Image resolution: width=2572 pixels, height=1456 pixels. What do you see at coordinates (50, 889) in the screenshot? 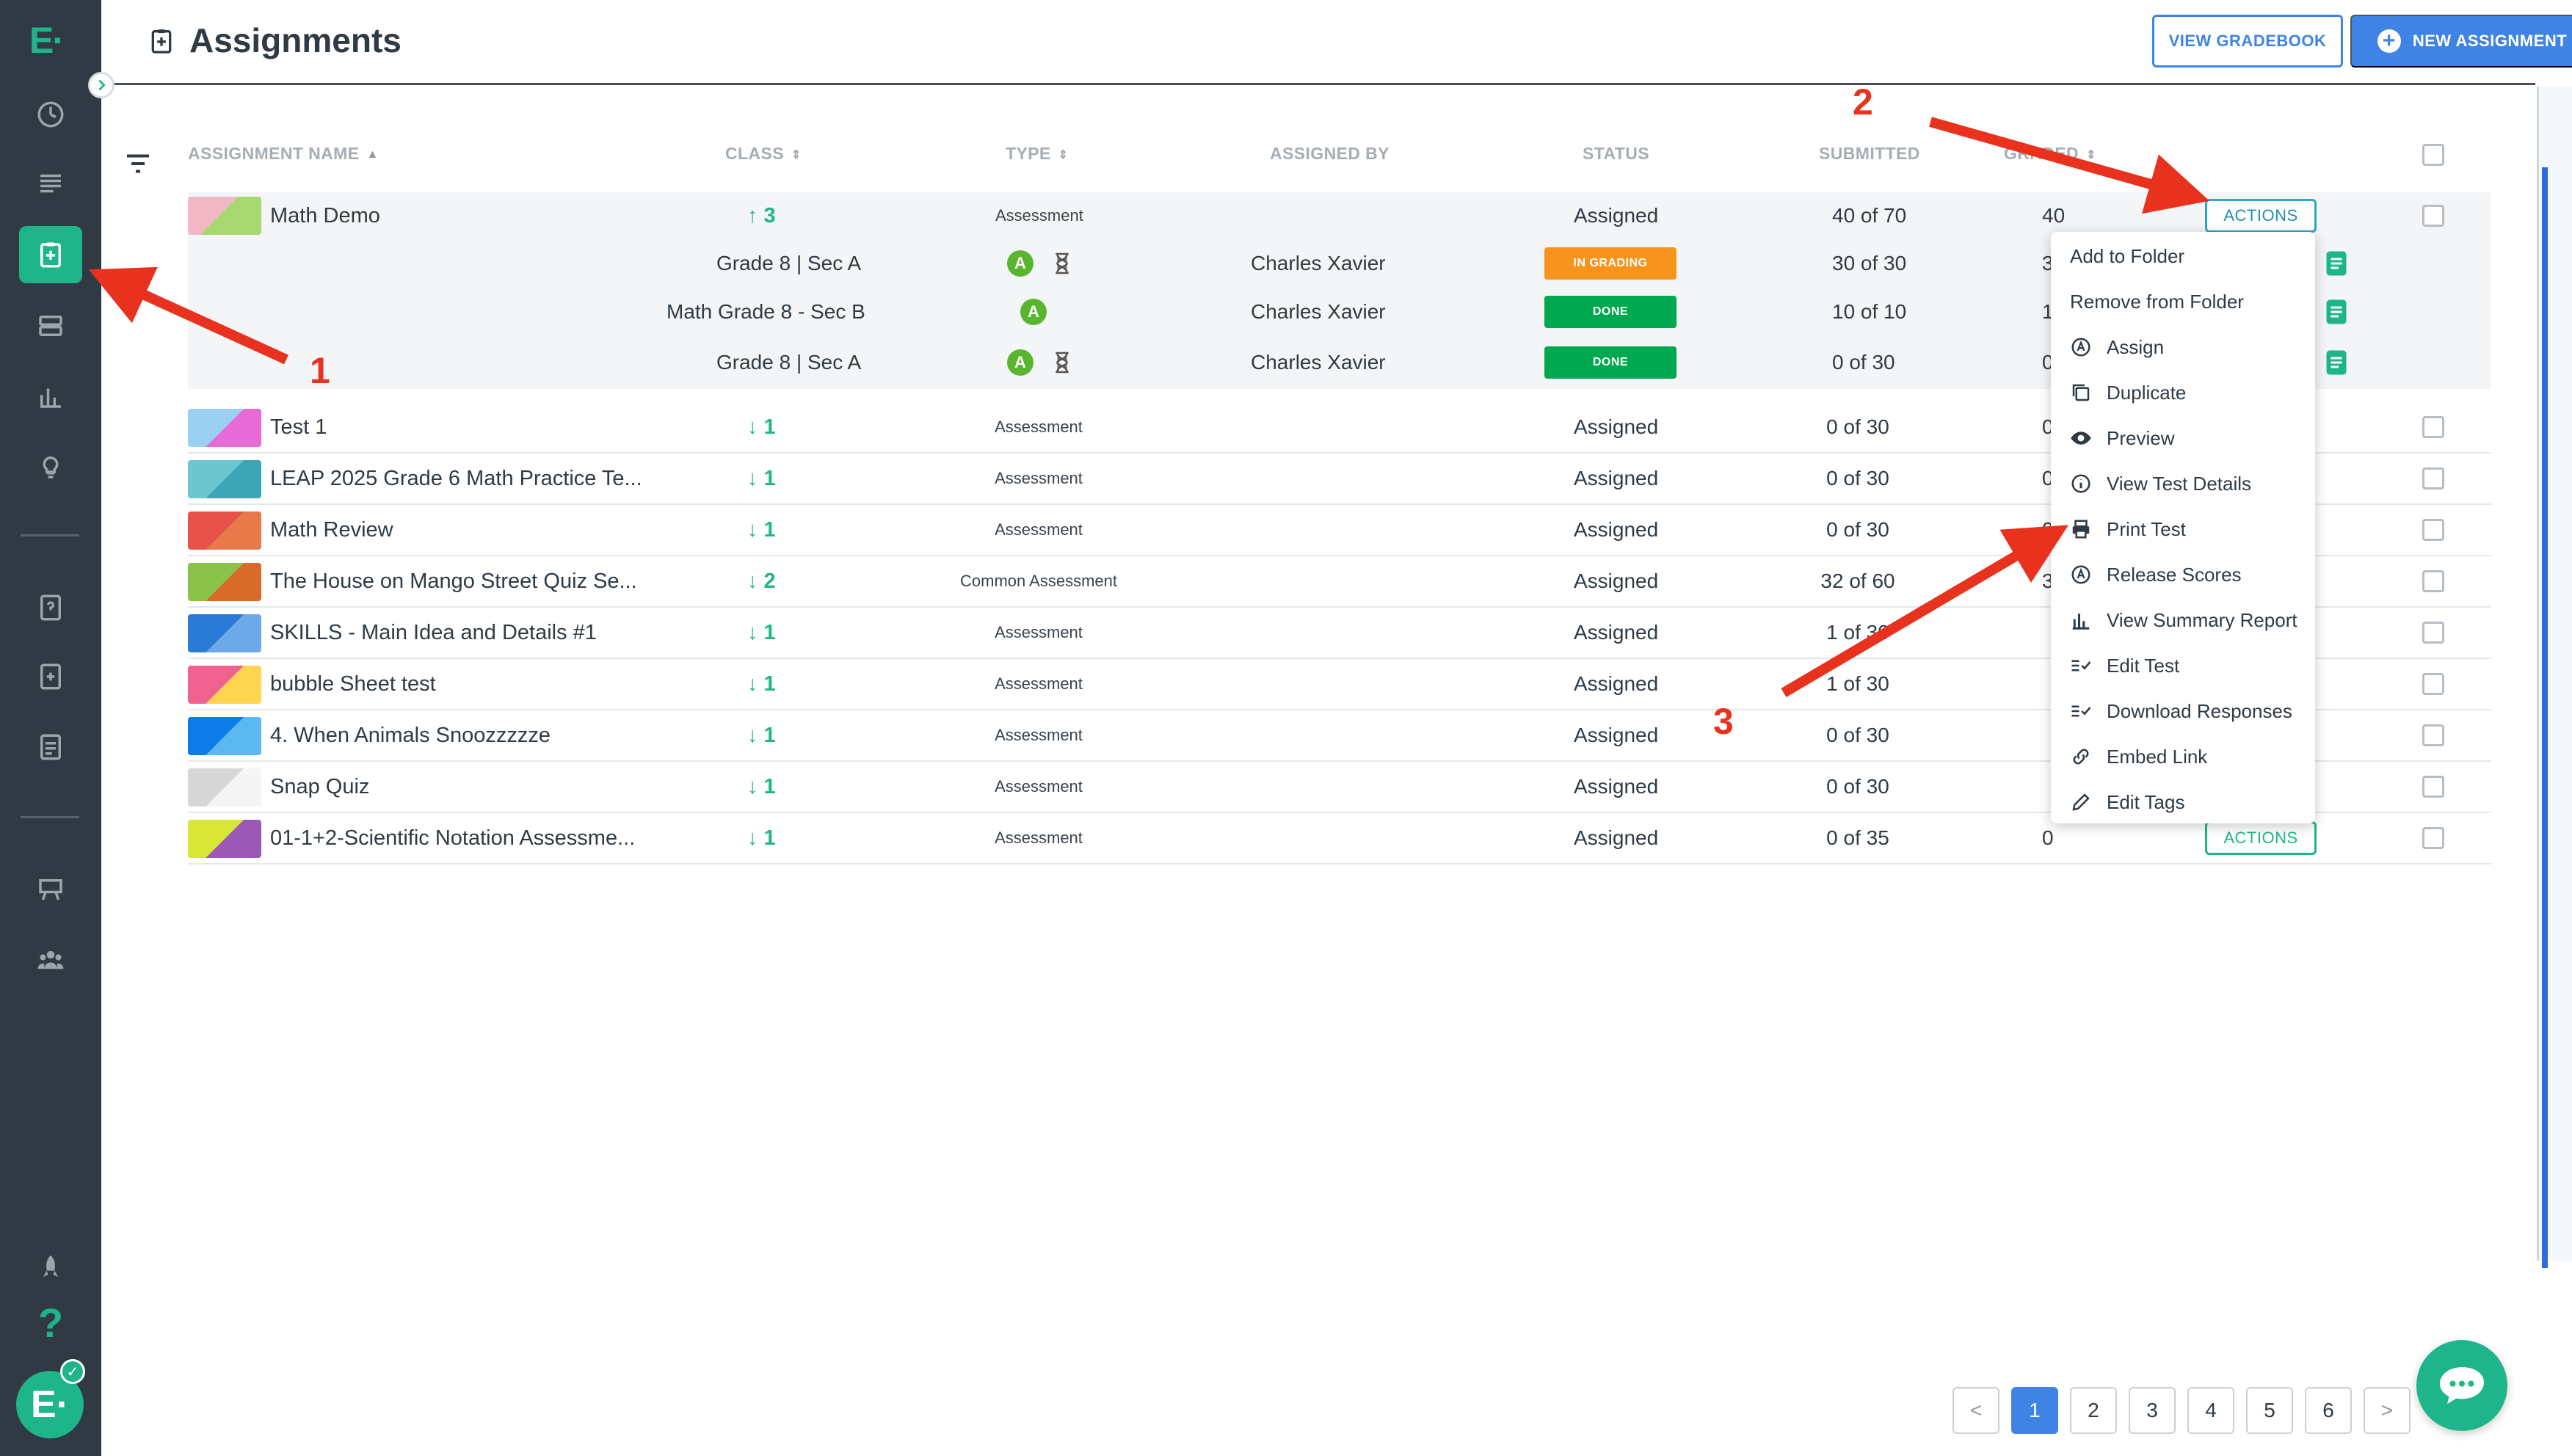
I see `classroom-icon` at bounding box center [50, 889].